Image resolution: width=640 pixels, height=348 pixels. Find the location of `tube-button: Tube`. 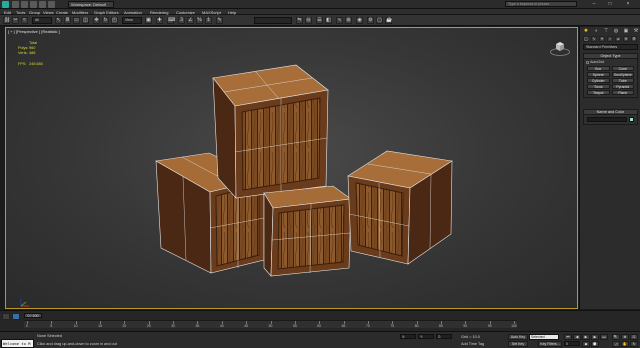

tube-button: Tube is located at coordinates (622, 80).